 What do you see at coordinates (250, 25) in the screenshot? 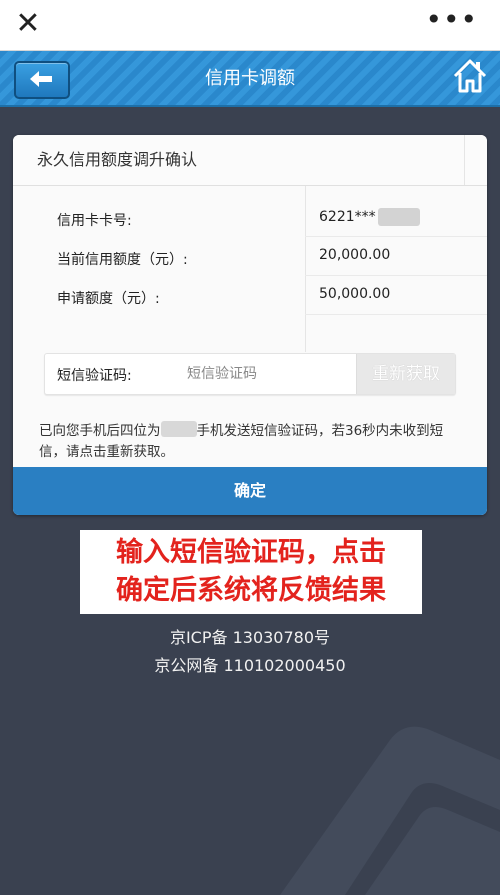
I see `browser-top-bar: ✕ •••` at bounding box center [250, 25].